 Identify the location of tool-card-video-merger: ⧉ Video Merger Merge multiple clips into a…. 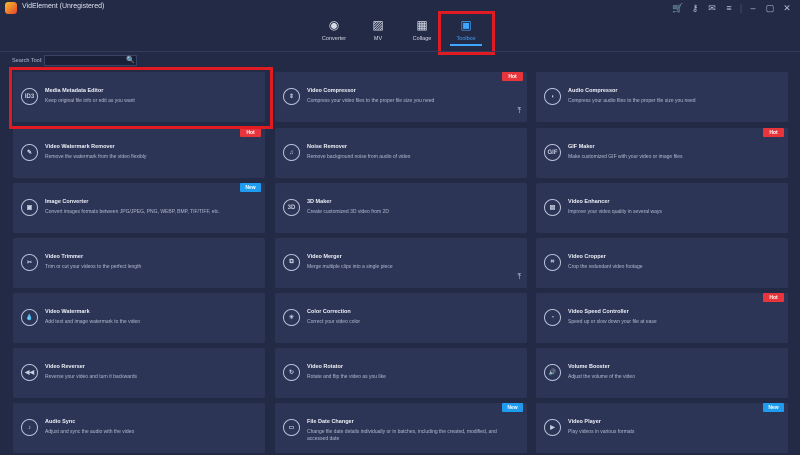
(401, 263).